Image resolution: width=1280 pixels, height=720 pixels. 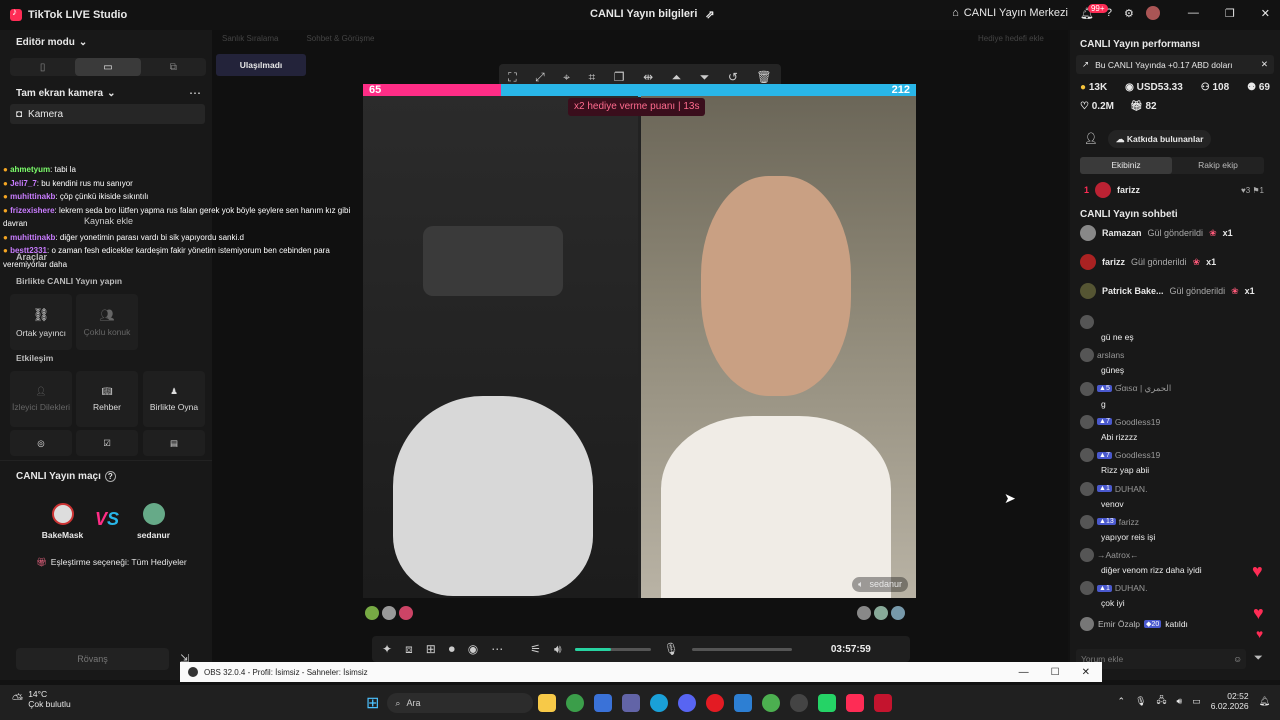 I want to click on chat-message: ▲13 farizz yapıyor reis işi, so click(x=1177, y=528).